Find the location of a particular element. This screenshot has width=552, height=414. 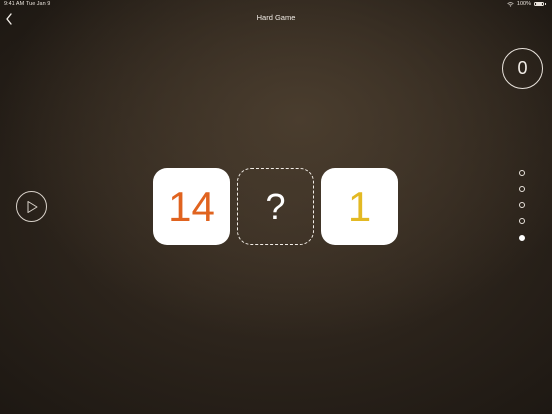

right-number: 1 is located at coordinates (359, 206).